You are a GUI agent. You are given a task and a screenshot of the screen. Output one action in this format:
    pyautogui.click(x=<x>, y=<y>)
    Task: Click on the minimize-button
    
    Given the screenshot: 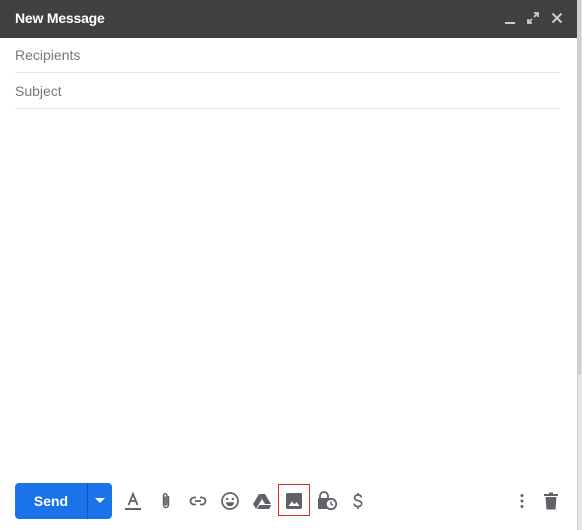 What is the action you would take?
    pyautogui.click(x=510, y=18)
    